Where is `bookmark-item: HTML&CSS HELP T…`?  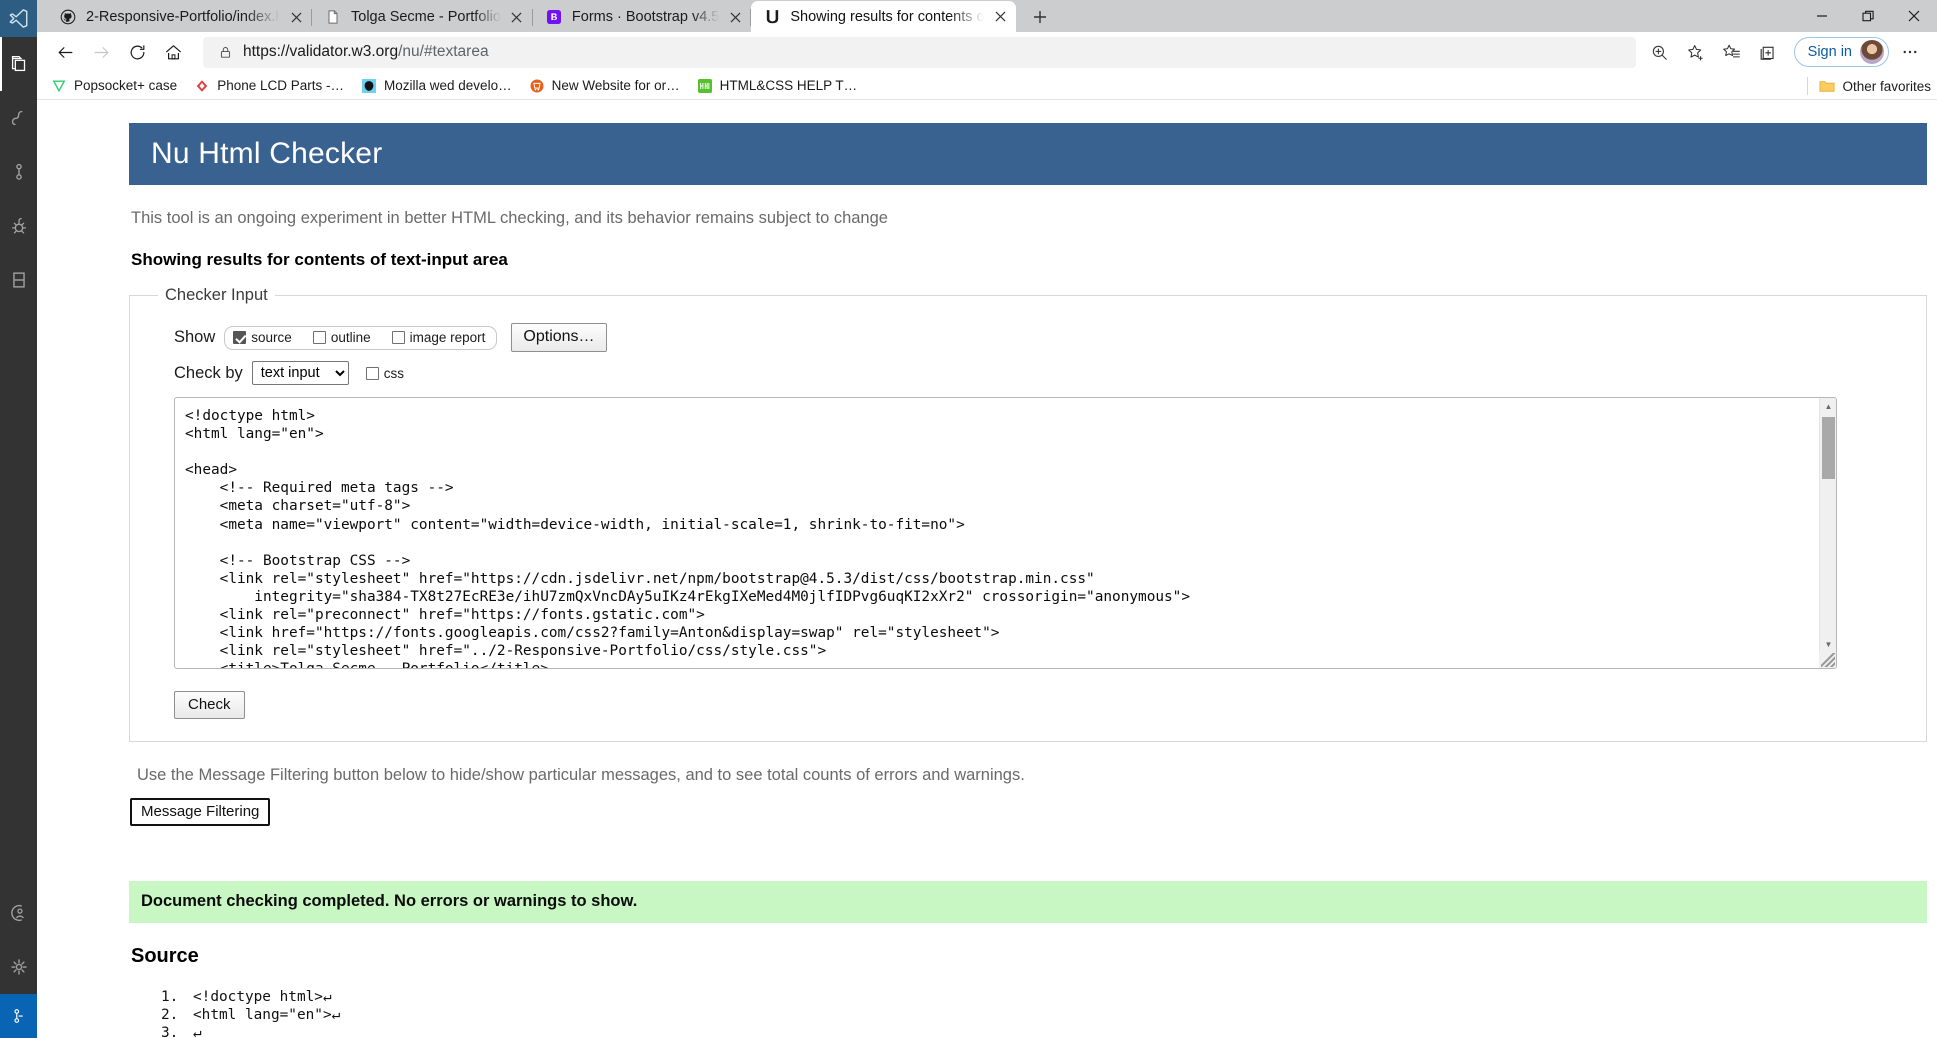
bookmark-item: HTML&CSS HELP T… is located at coordinates (780, 86).